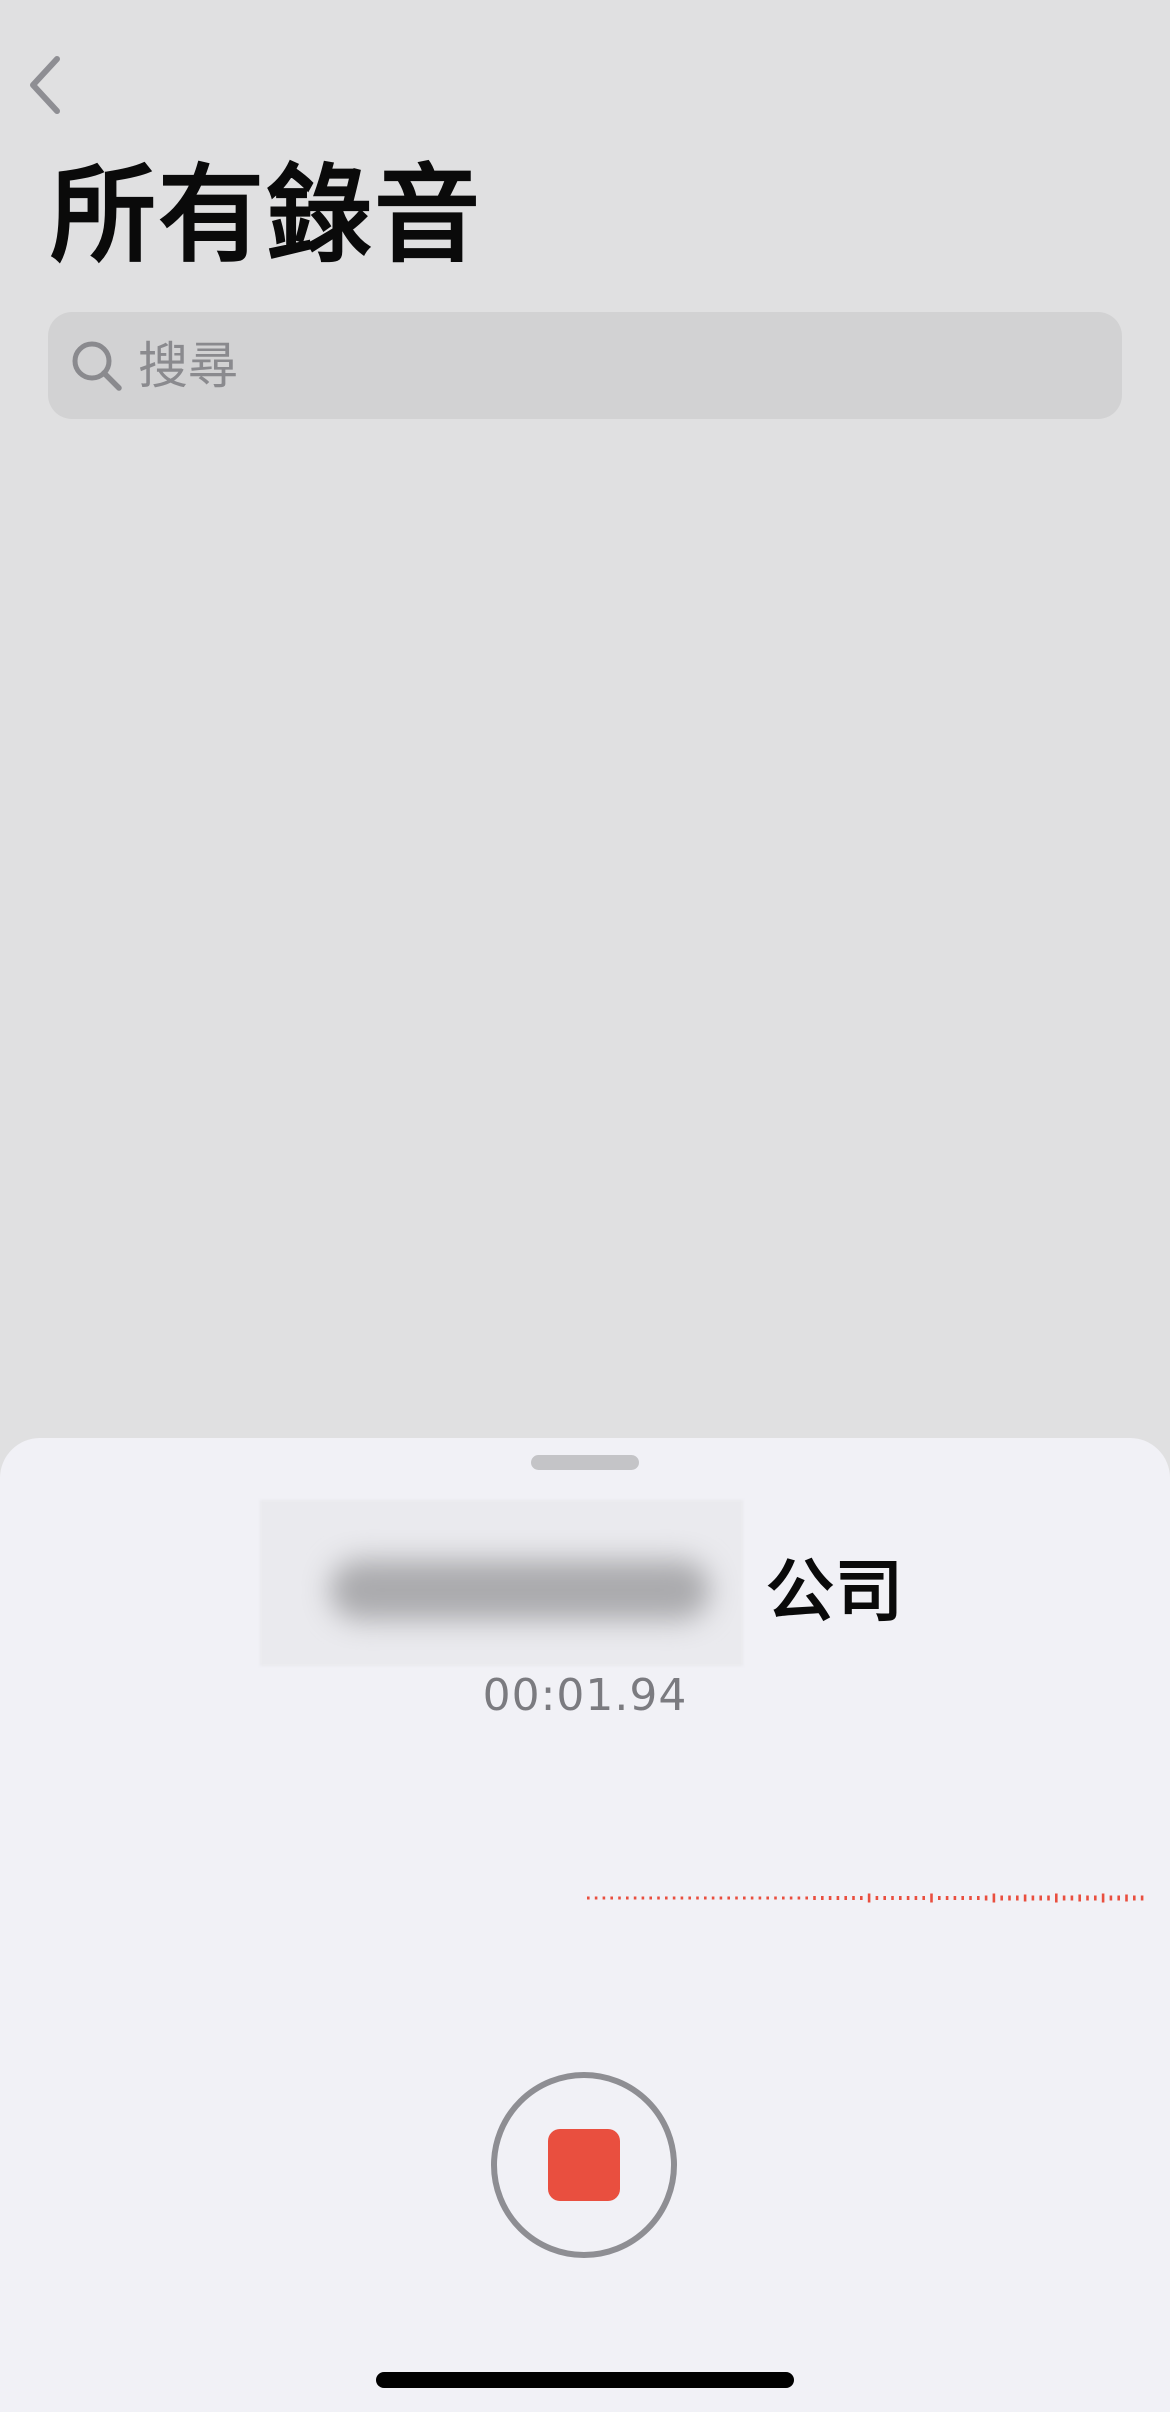 This screenshot has width=1170, height=2412. Describe the element at coordinates (266, 215) in the screenshot. I see `page-title: 所有錄音` at that location.